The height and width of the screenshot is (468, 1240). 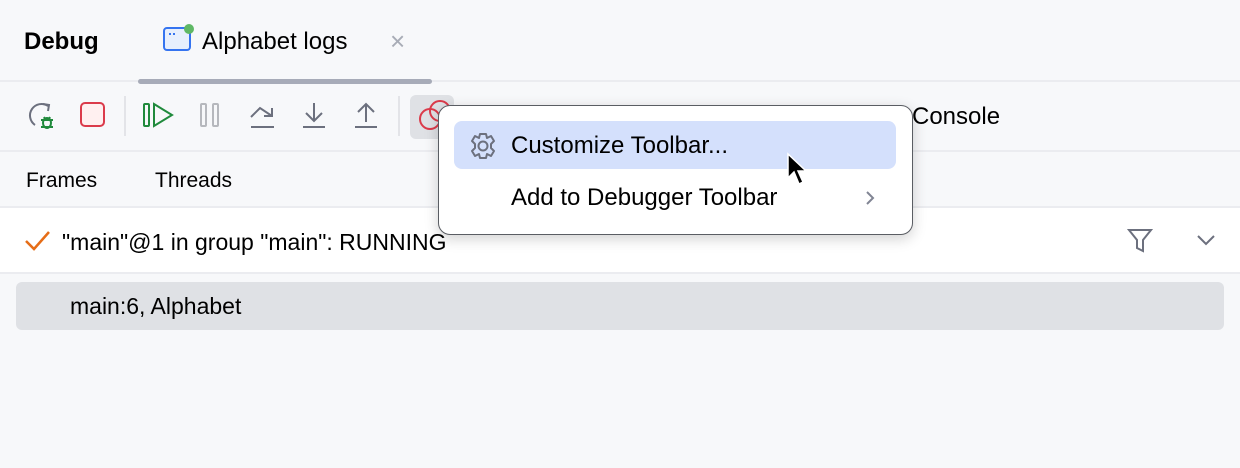 What do you see at coordinates (159, 115) in the screenshot?
I see `resume-icon` at bounding box center [159, 115].